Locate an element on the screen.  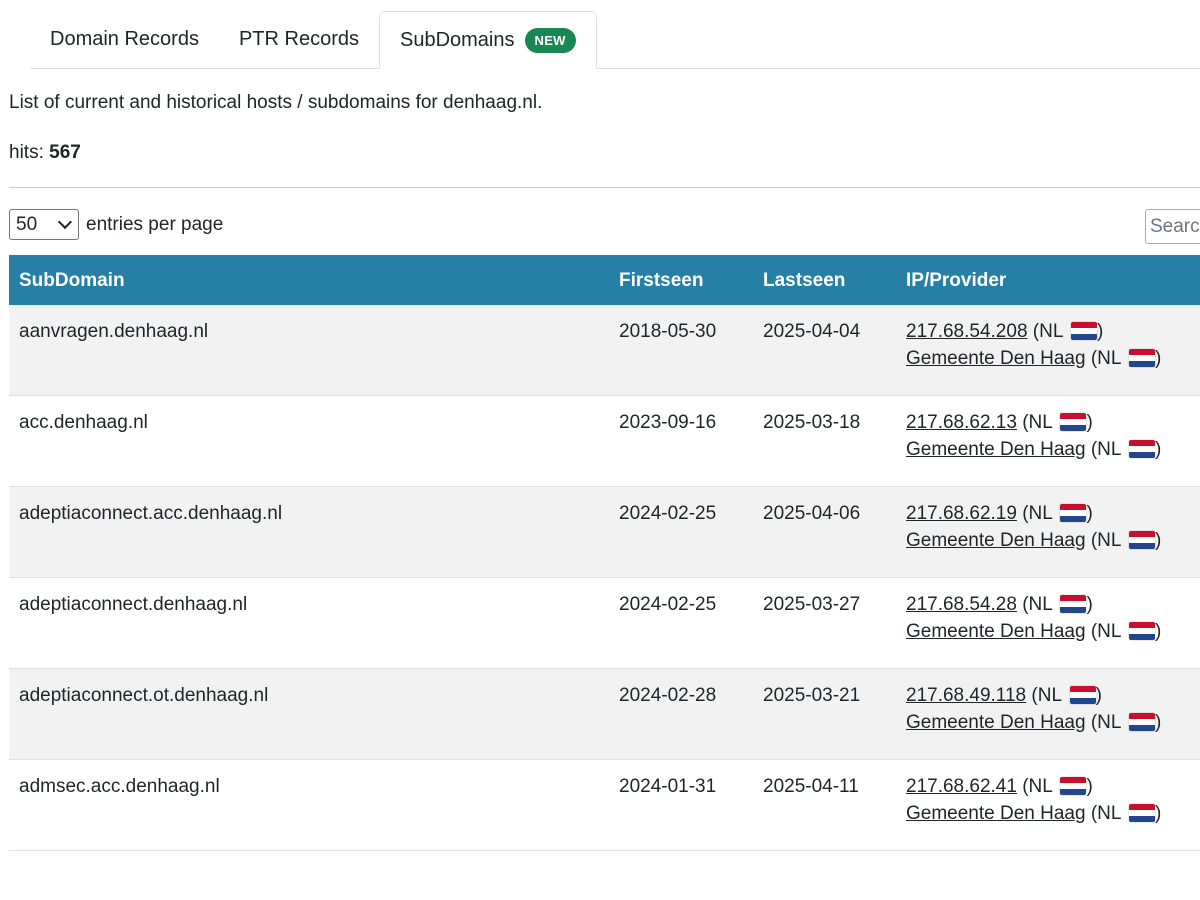
ip-line: 217.68.54.28 (NL ) is located at coordinates (1033, 605).